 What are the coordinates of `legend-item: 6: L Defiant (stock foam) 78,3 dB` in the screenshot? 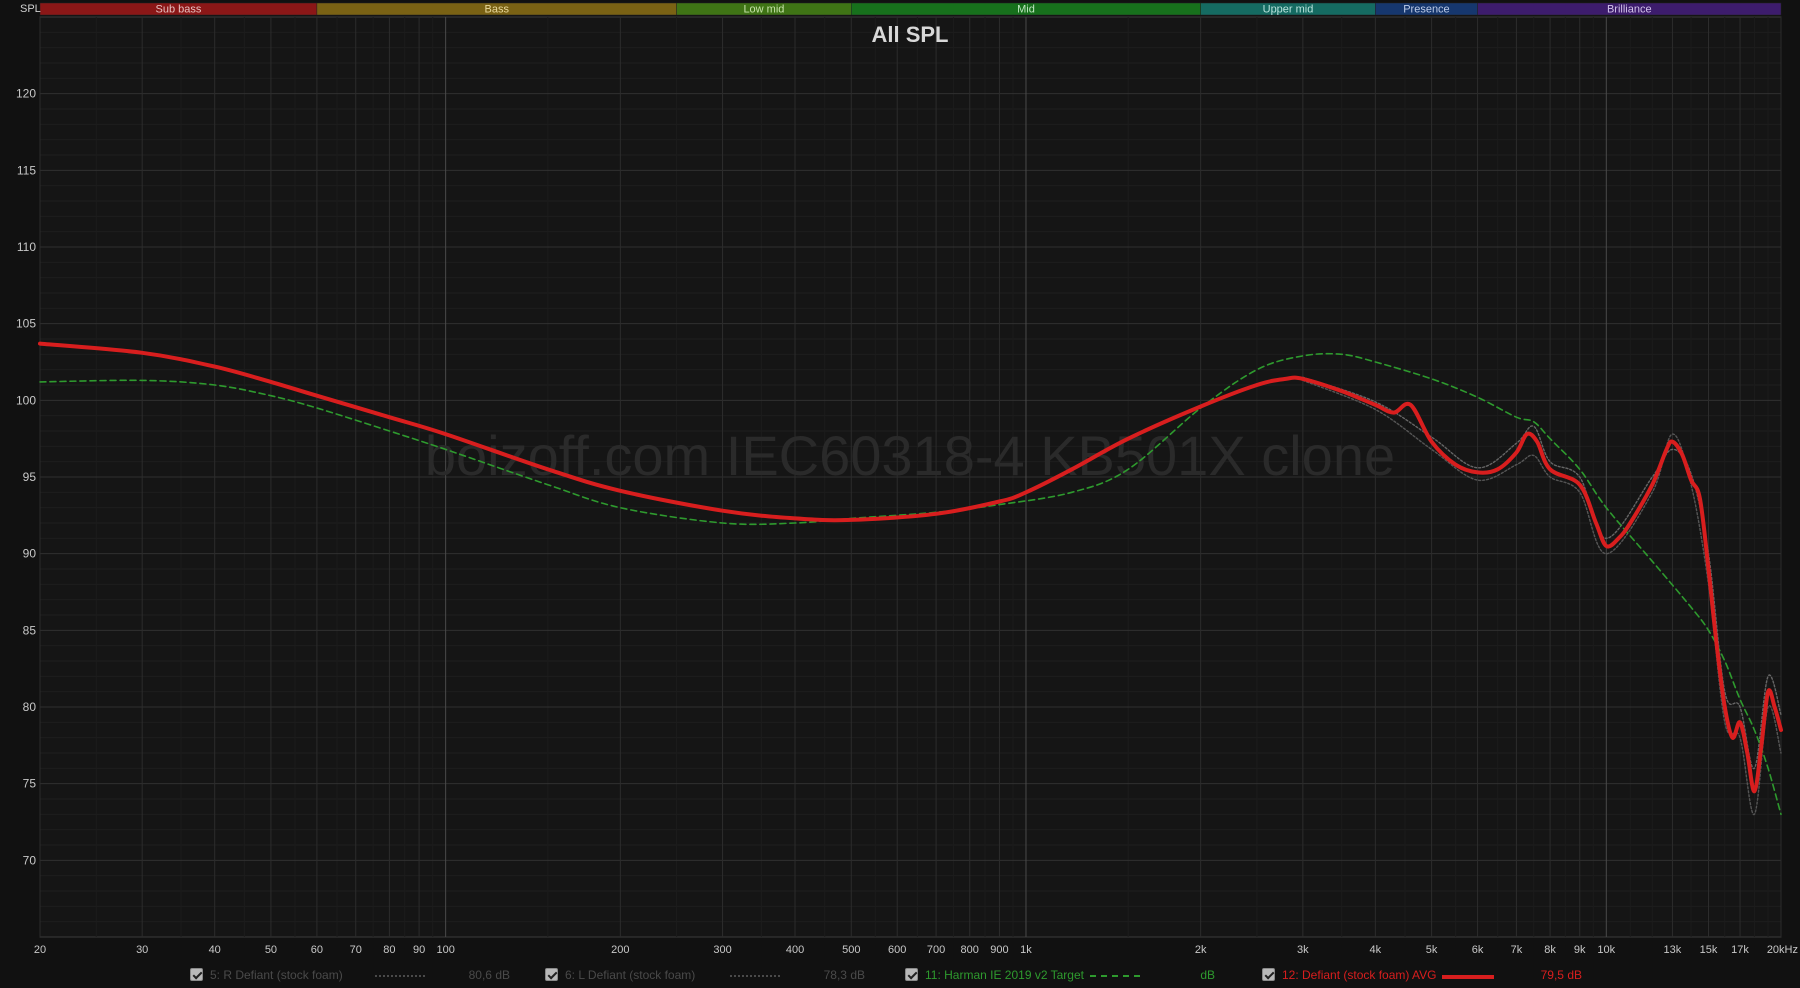 It's located at (715, 975).